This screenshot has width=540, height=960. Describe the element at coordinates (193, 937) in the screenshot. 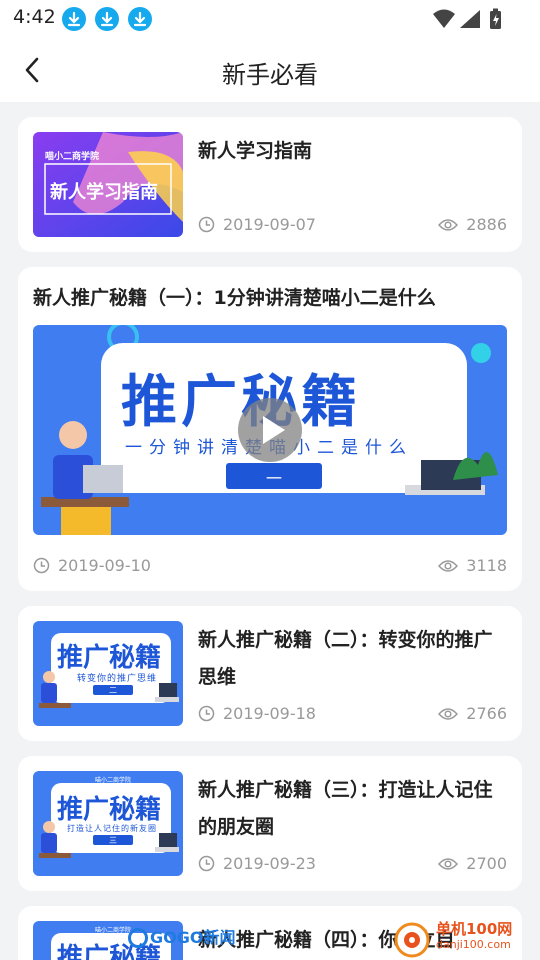

I see `watermark-left-text: GOGO新闻` at that location.